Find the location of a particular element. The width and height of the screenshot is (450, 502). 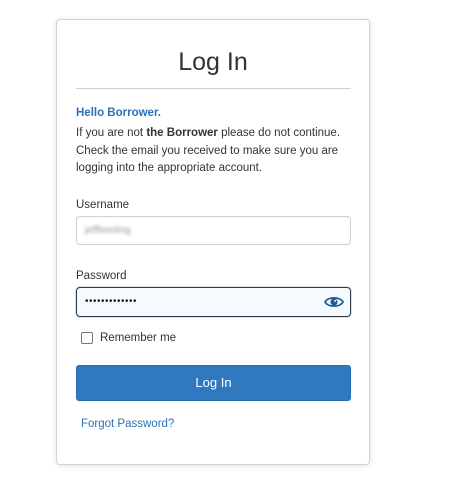

intro-bold: the Borrower is located at coordinates (182, 133).